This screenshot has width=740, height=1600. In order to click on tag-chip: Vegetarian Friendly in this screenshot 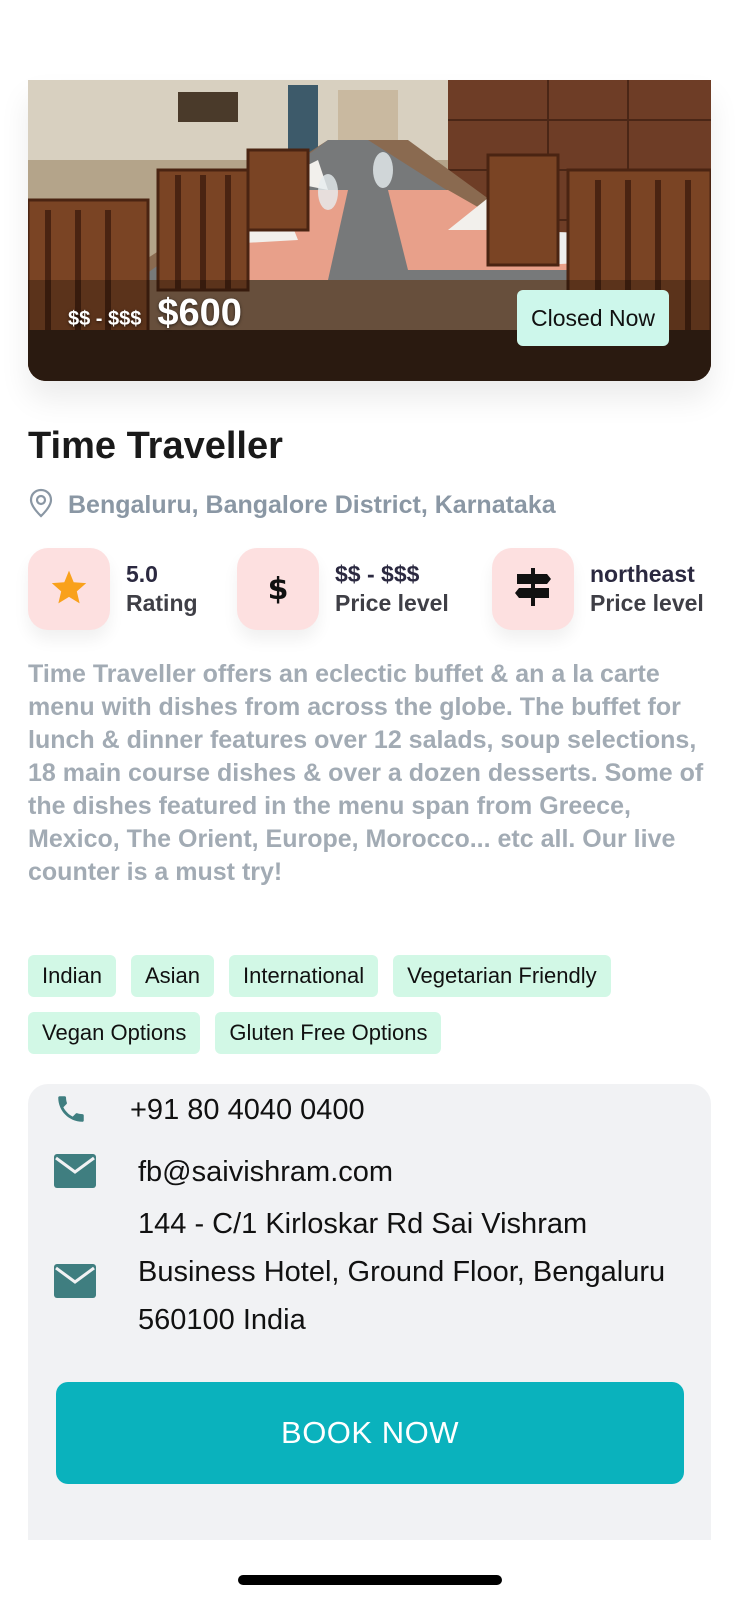, I will do `click(502, 976)`.